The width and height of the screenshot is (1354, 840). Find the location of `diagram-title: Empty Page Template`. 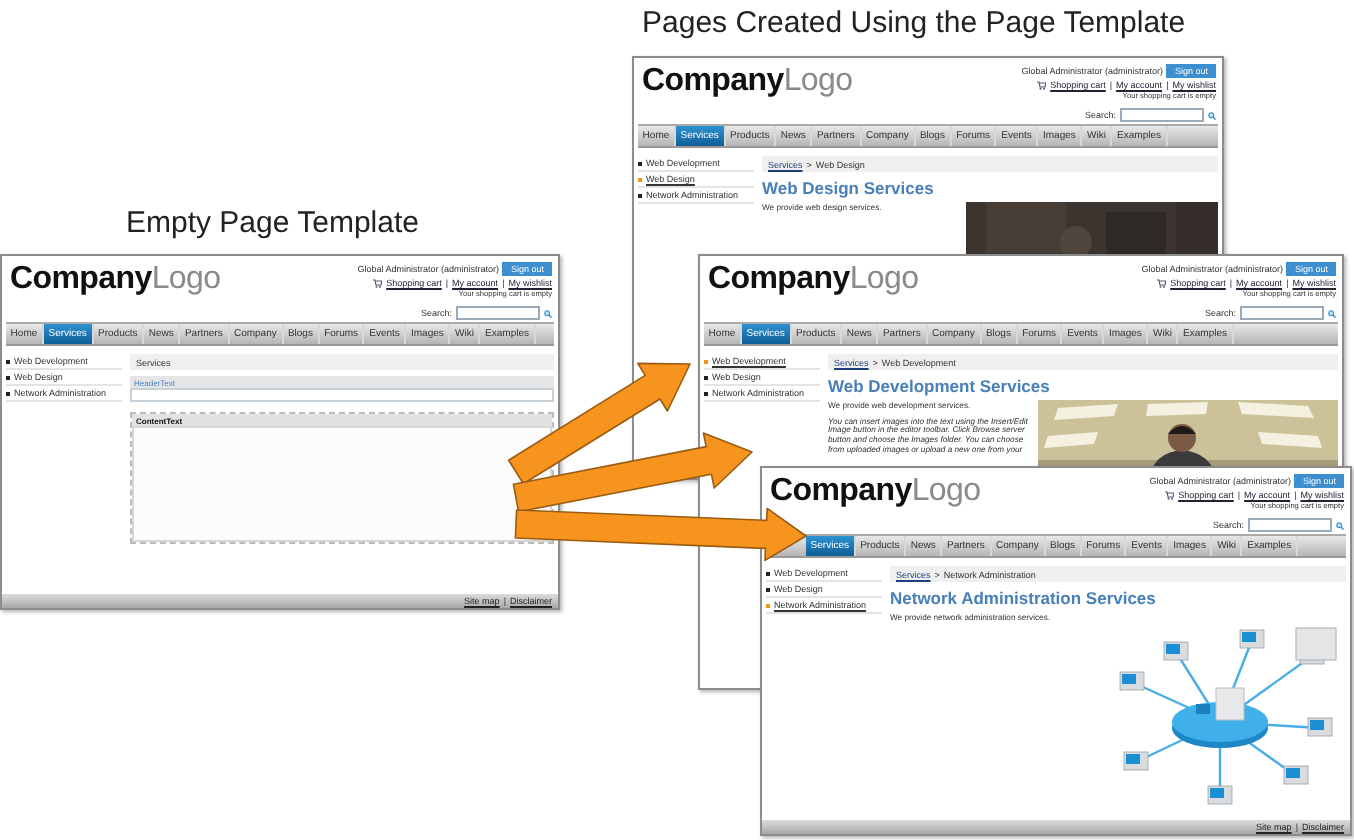

diagram-title: Empty Page Template is located at coordinates (272, 223).